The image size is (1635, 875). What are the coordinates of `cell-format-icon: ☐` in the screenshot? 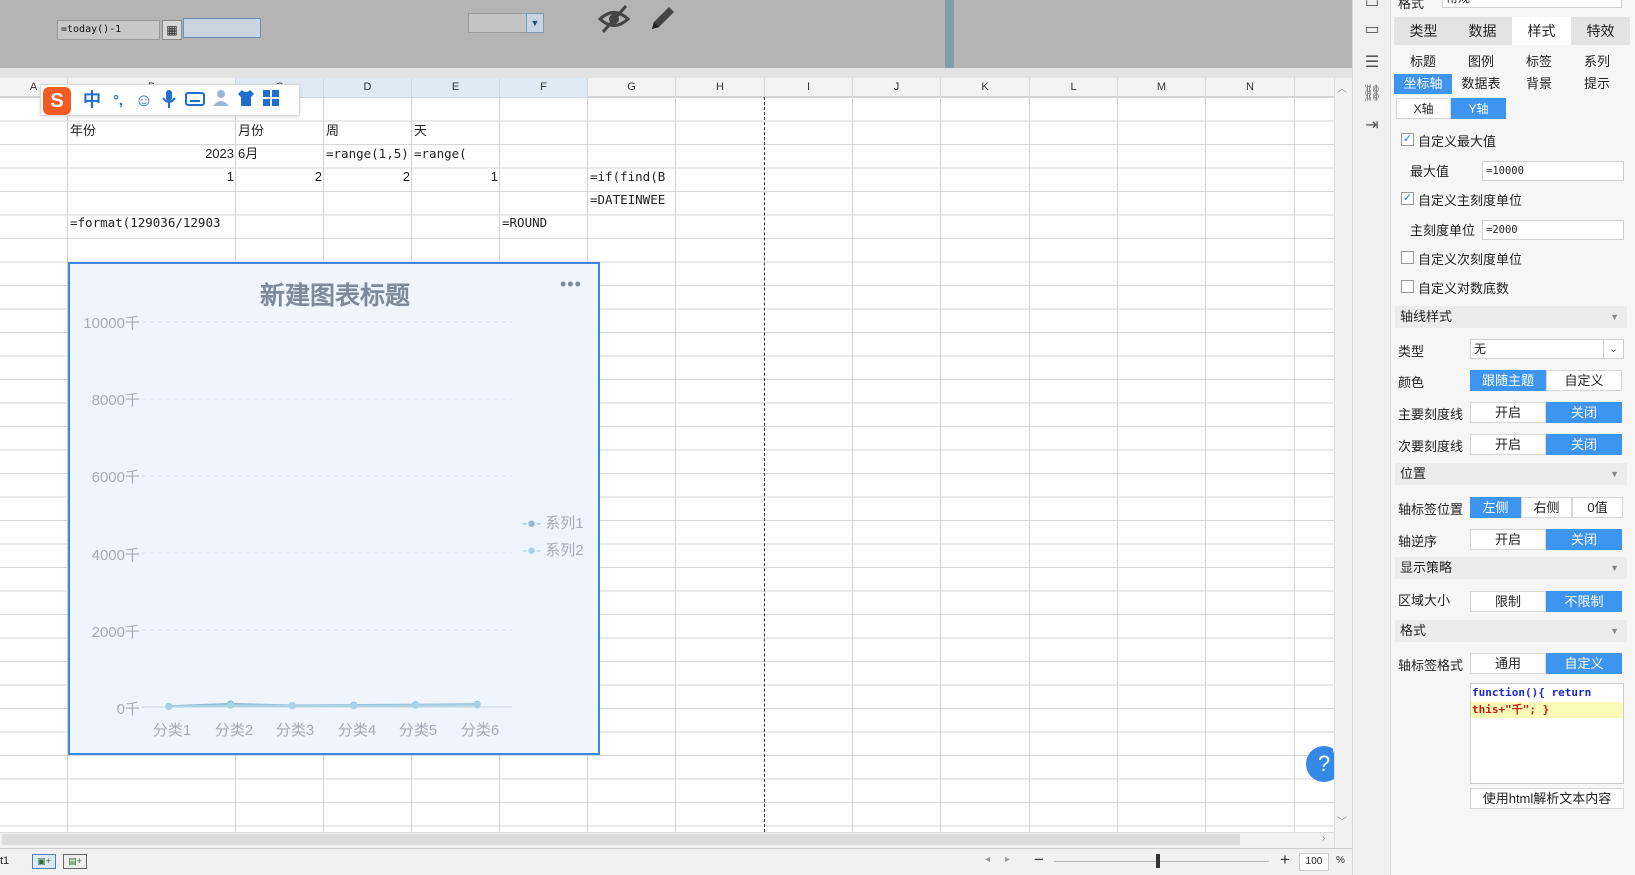 It's located at (1372, 6).